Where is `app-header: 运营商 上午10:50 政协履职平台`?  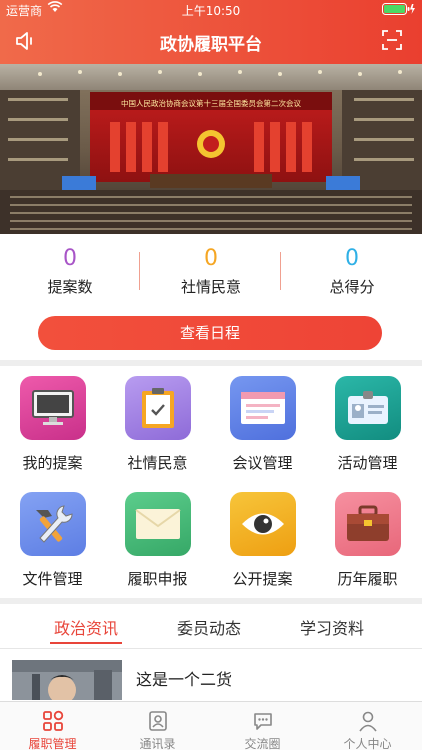 app-header: 运营商 上午10:50 政协履职平台 is located at coordinates (211, 32).